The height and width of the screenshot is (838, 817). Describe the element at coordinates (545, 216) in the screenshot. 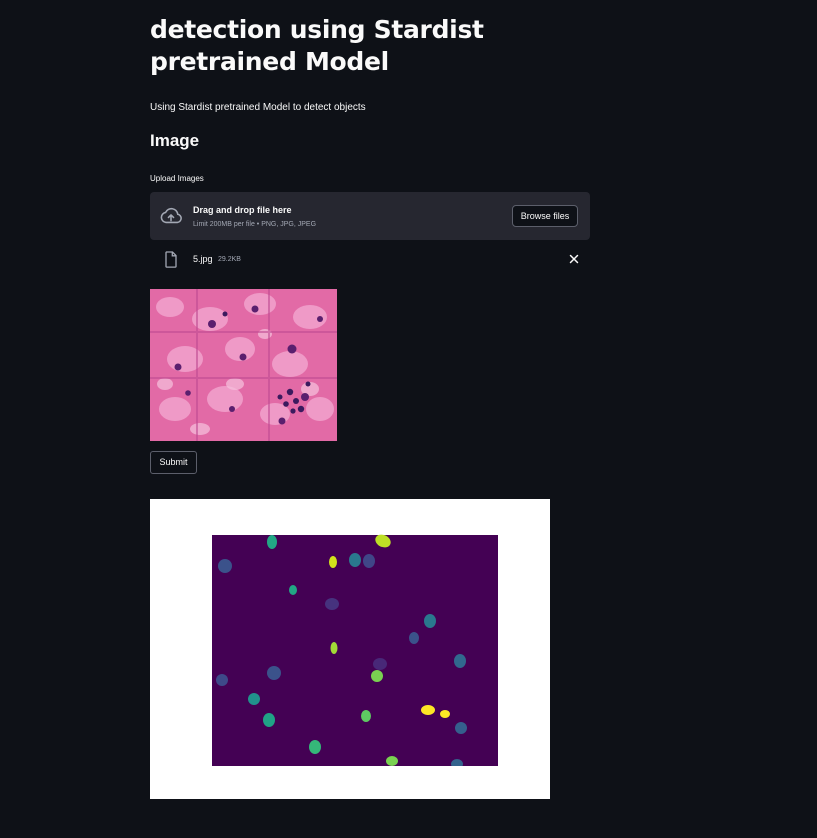

I see `browse-files-button: Browse files` at that location.